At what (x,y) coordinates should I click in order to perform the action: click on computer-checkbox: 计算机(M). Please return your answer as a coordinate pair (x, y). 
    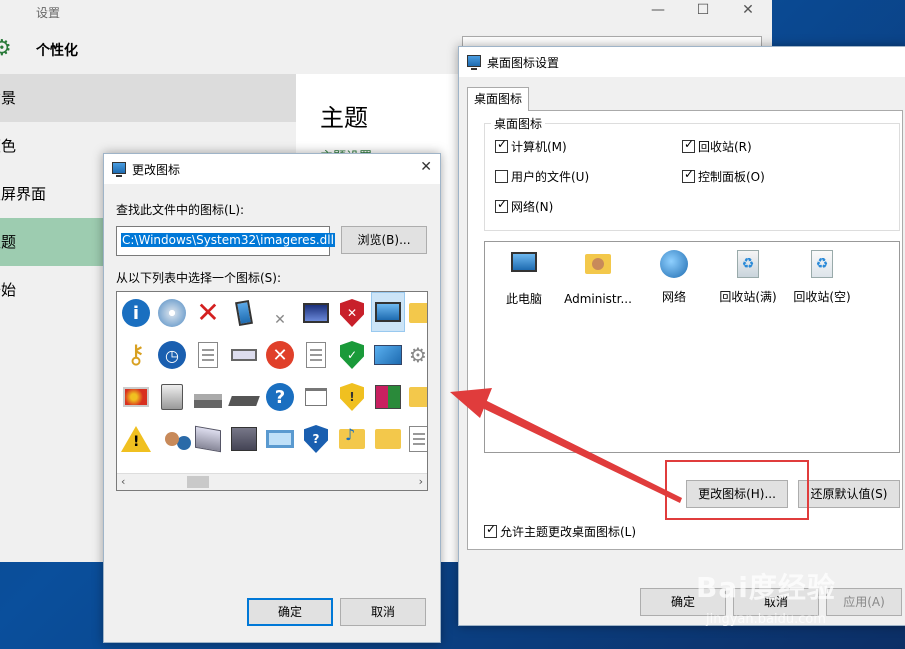
    Looking at the image, I should click on (531, 146).